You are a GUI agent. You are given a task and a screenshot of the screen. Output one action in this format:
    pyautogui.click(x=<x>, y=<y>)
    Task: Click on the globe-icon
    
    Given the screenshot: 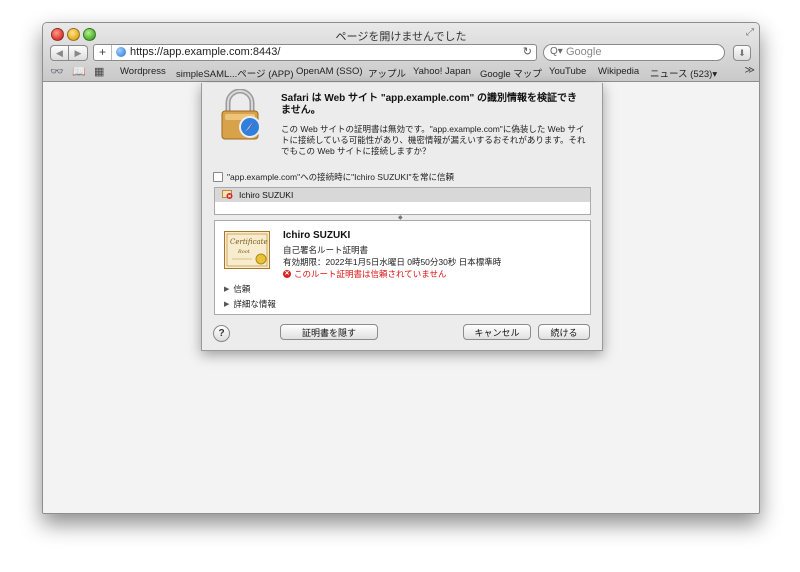 What is the action you would take?
    pyautogui.click(x=121, y=52)
    